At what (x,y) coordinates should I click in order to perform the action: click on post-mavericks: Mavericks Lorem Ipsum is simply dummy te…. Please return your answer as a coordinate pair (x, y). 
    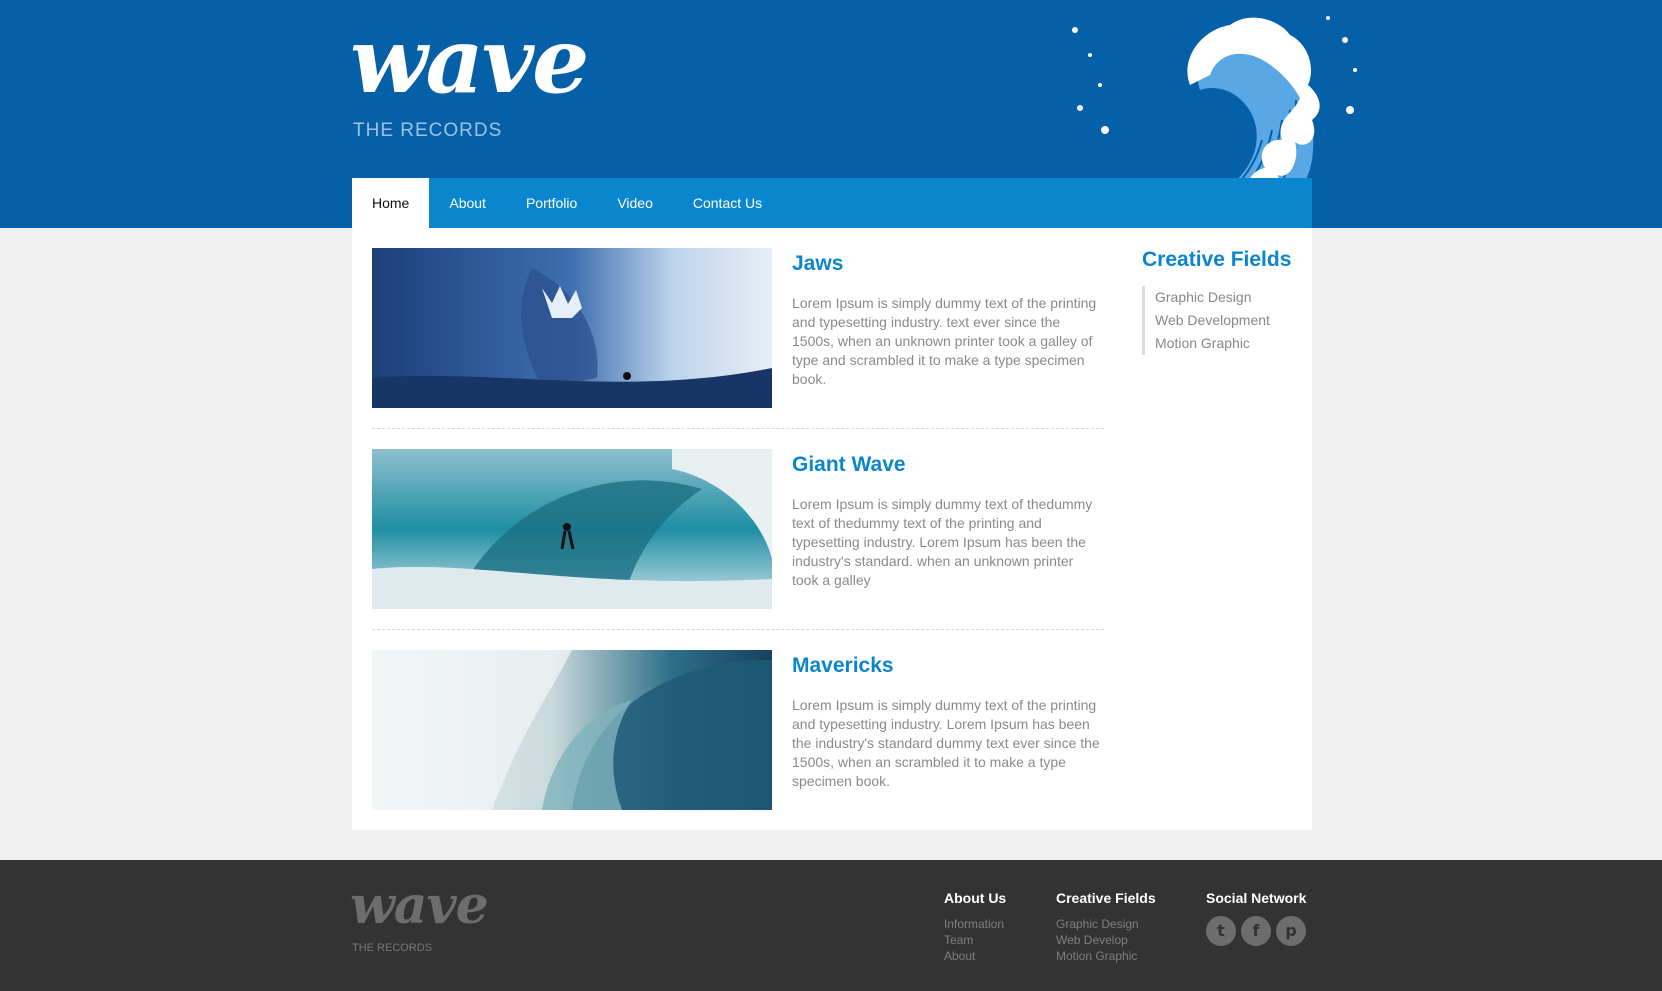
    Looking at the image, I should click on (737, 730).